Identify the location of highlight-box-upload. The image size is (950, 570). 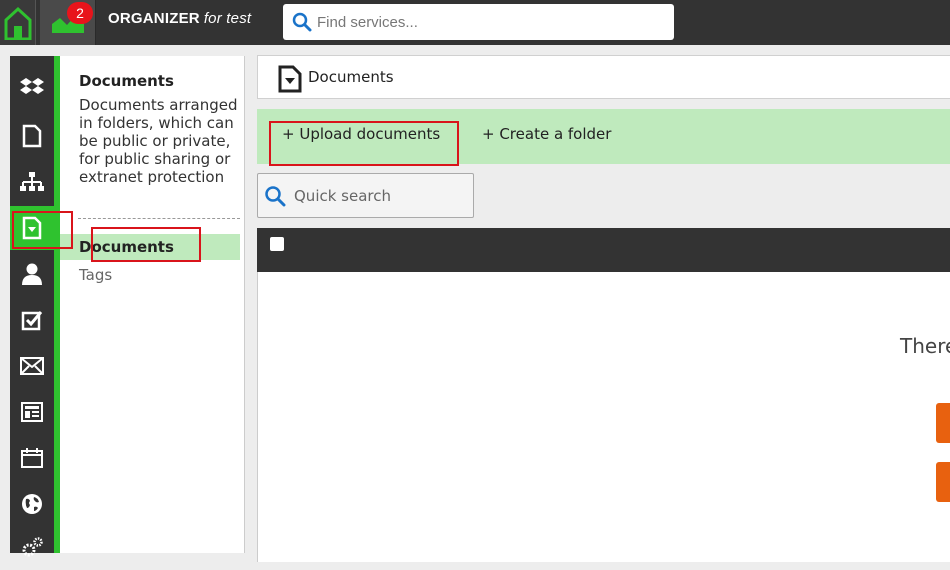
(364, 143).